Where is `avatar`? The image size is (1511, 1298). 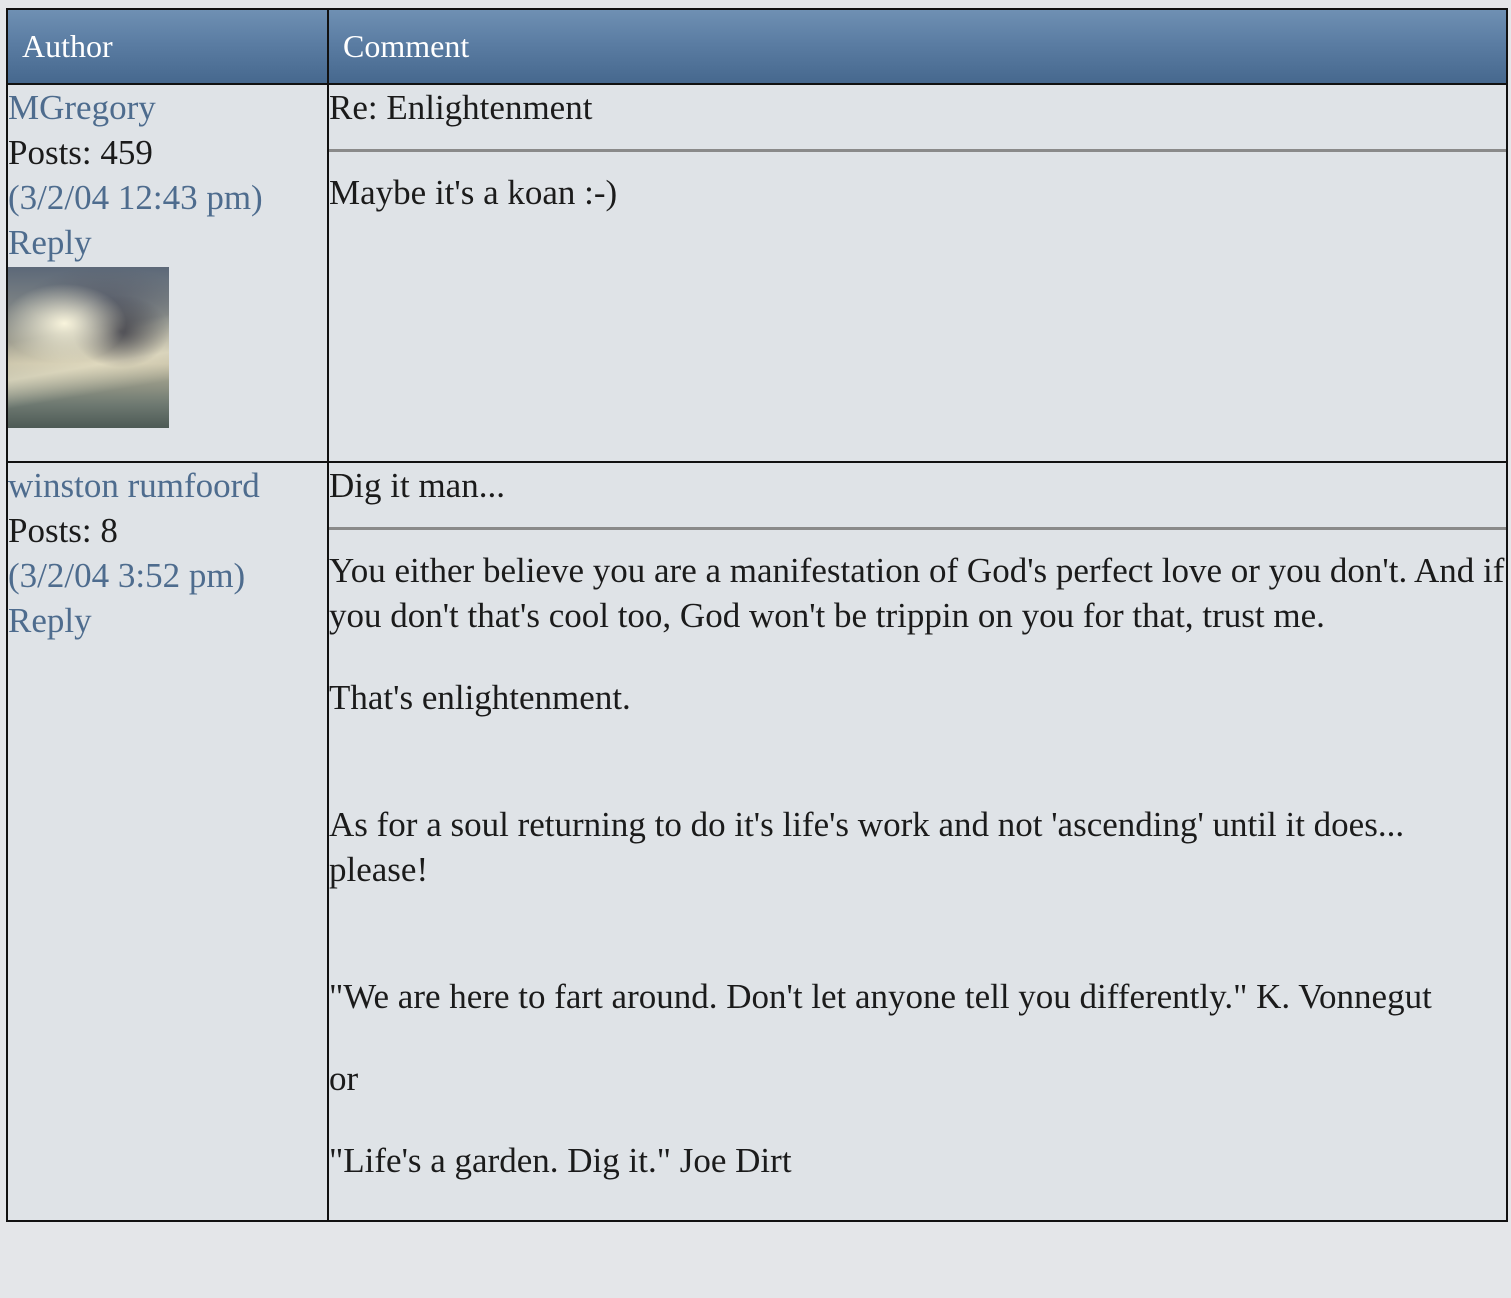 avatar is located at coordinates (88, 347).